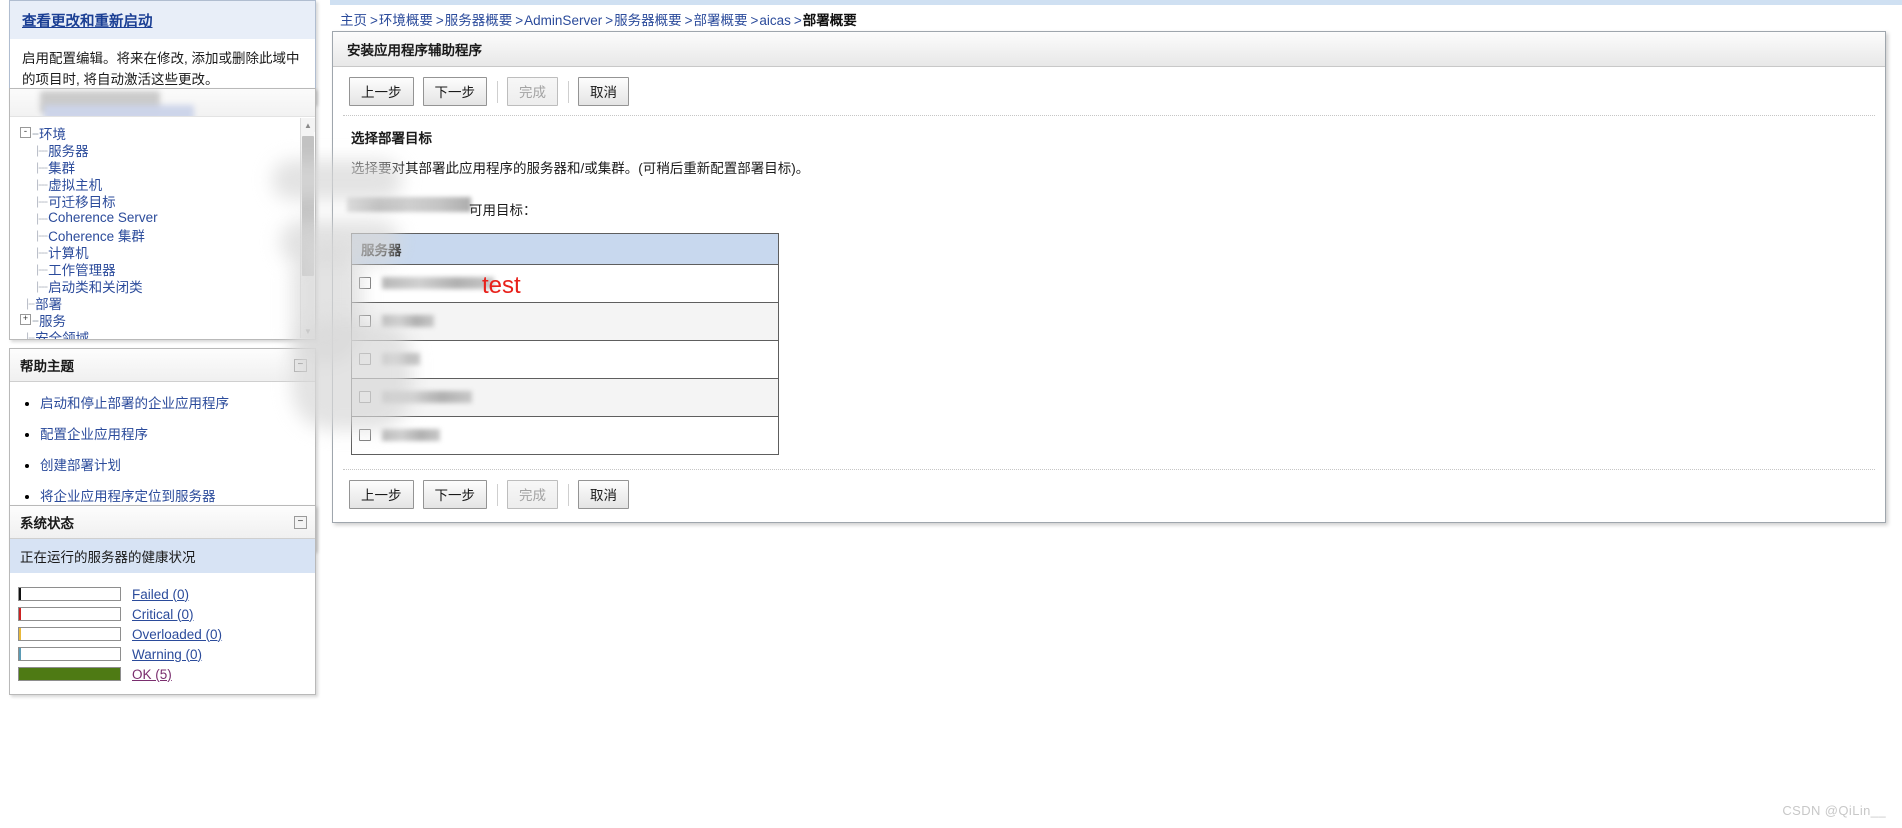 The height and width of the screenshot is (828, 1902). I want to click on view-changes-link: 查看更改和重新启动, so click(87, 22).